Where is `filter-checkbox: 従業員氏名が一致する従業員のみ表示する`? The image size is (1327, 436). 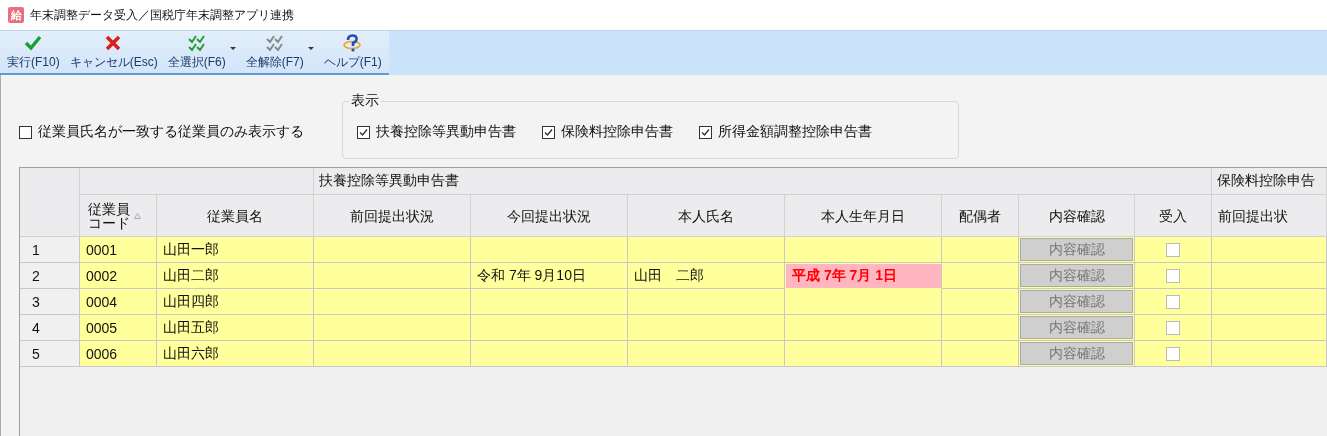 filter-checkbox: 従業員氏名が一致する従業員のみ表示する is located at coordinates (161, 132).